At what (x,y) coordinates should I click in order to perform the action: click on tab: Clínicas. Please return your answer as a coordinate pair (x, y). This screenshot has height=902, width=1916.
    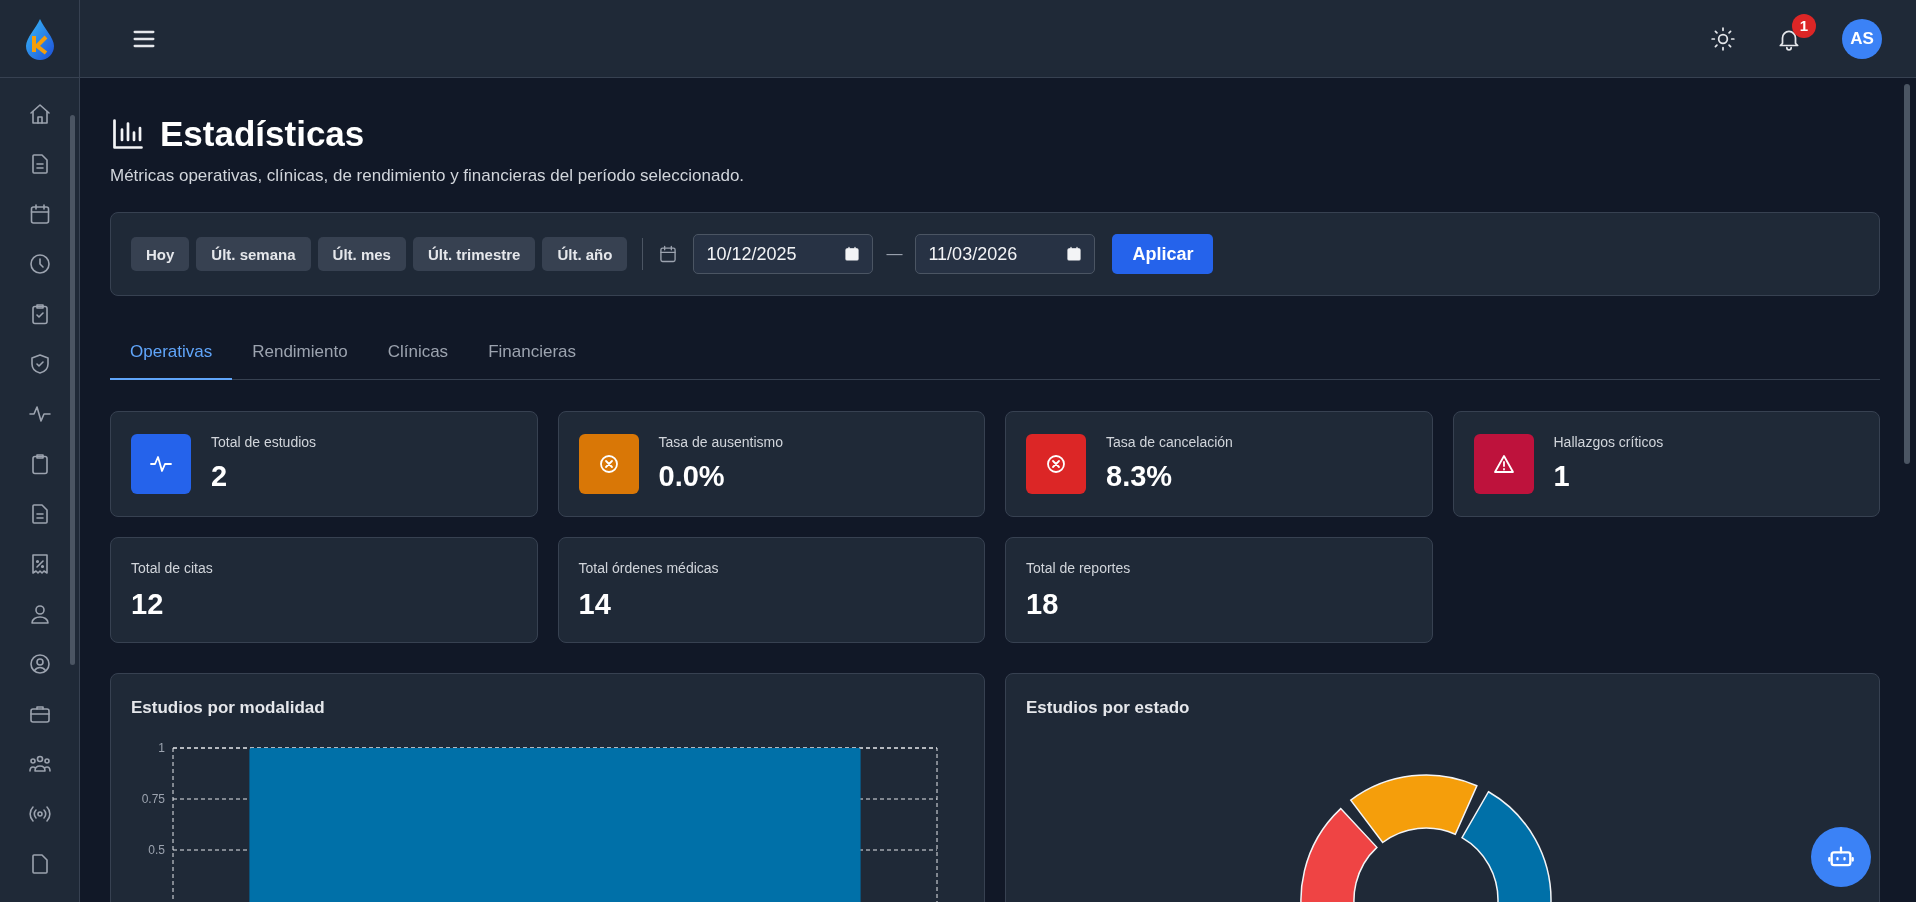
    Looking at the image, I should click on (418, 356).